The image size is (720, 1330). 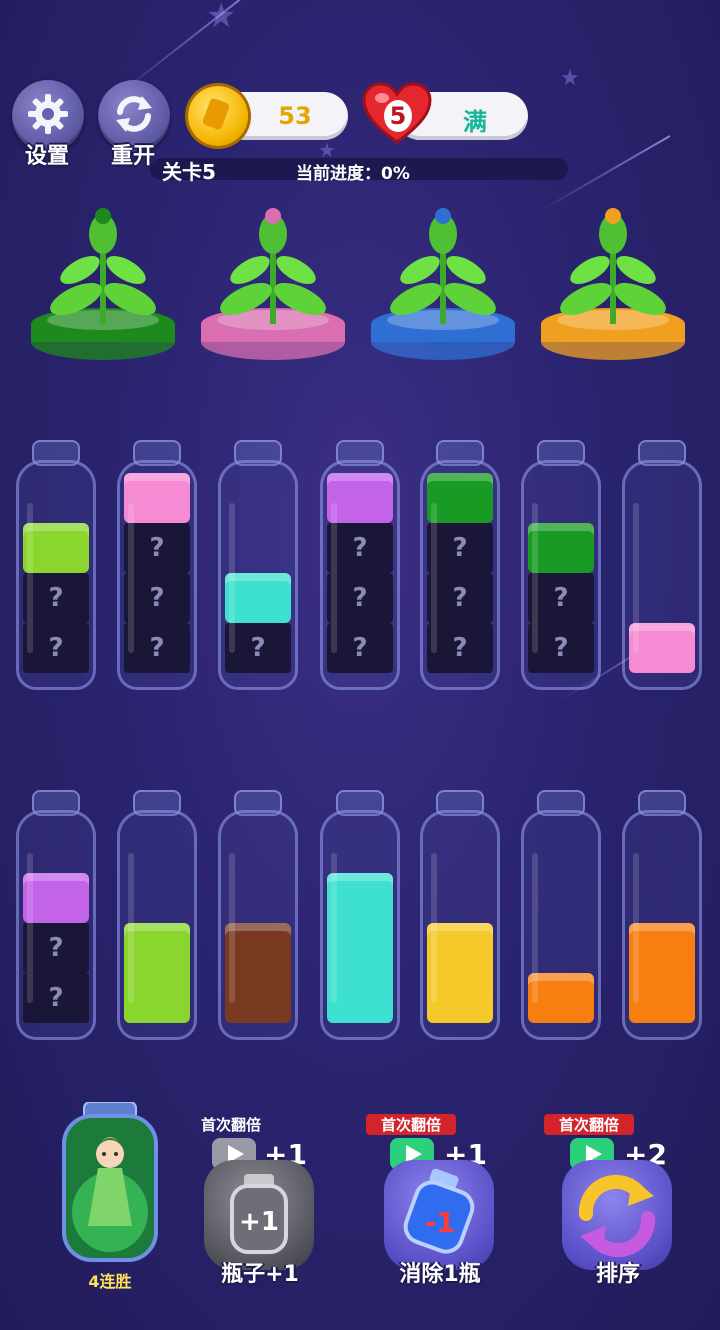 I want to click on remove-bottle-button: -1, so click(x=439, y=1215).